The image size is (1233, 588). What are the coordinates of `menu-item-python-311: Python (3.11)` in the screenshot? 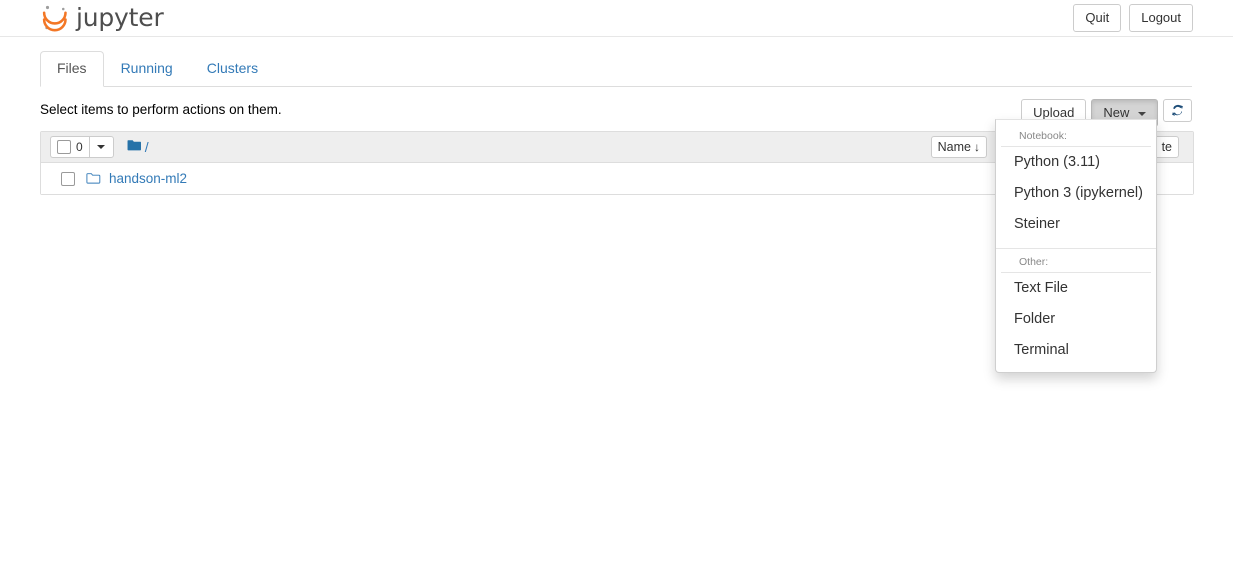 It's located at (1076, 162).